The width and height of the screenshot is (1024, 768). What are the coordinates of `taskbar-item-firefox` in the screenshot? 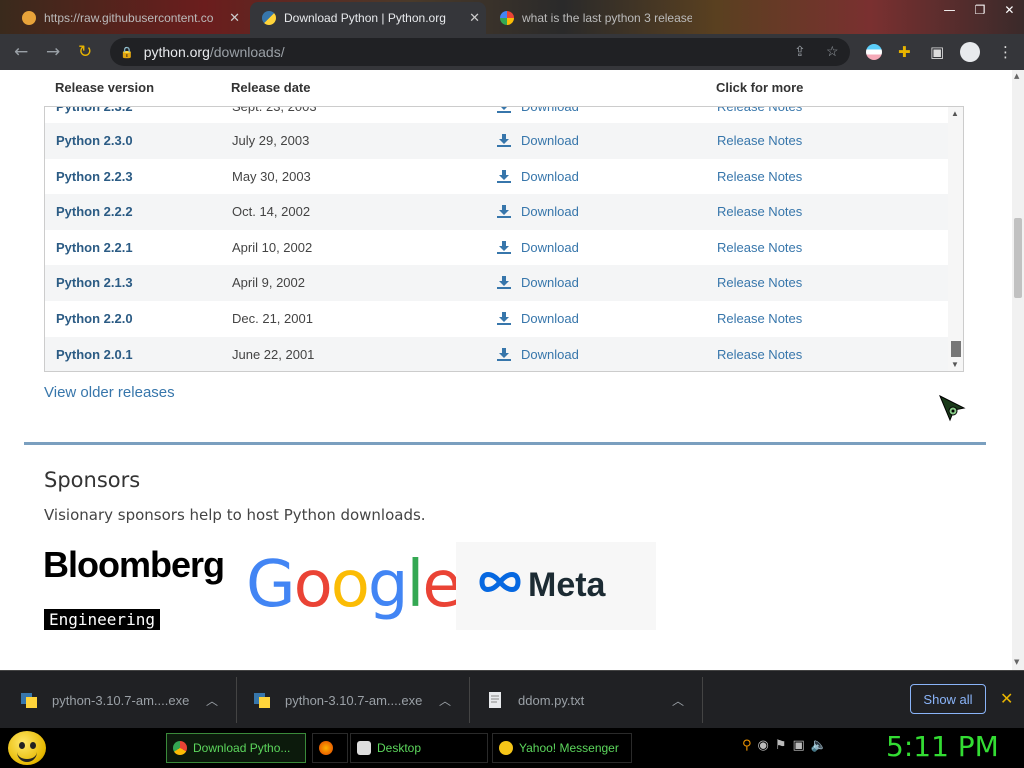 It's located at (330, 748).